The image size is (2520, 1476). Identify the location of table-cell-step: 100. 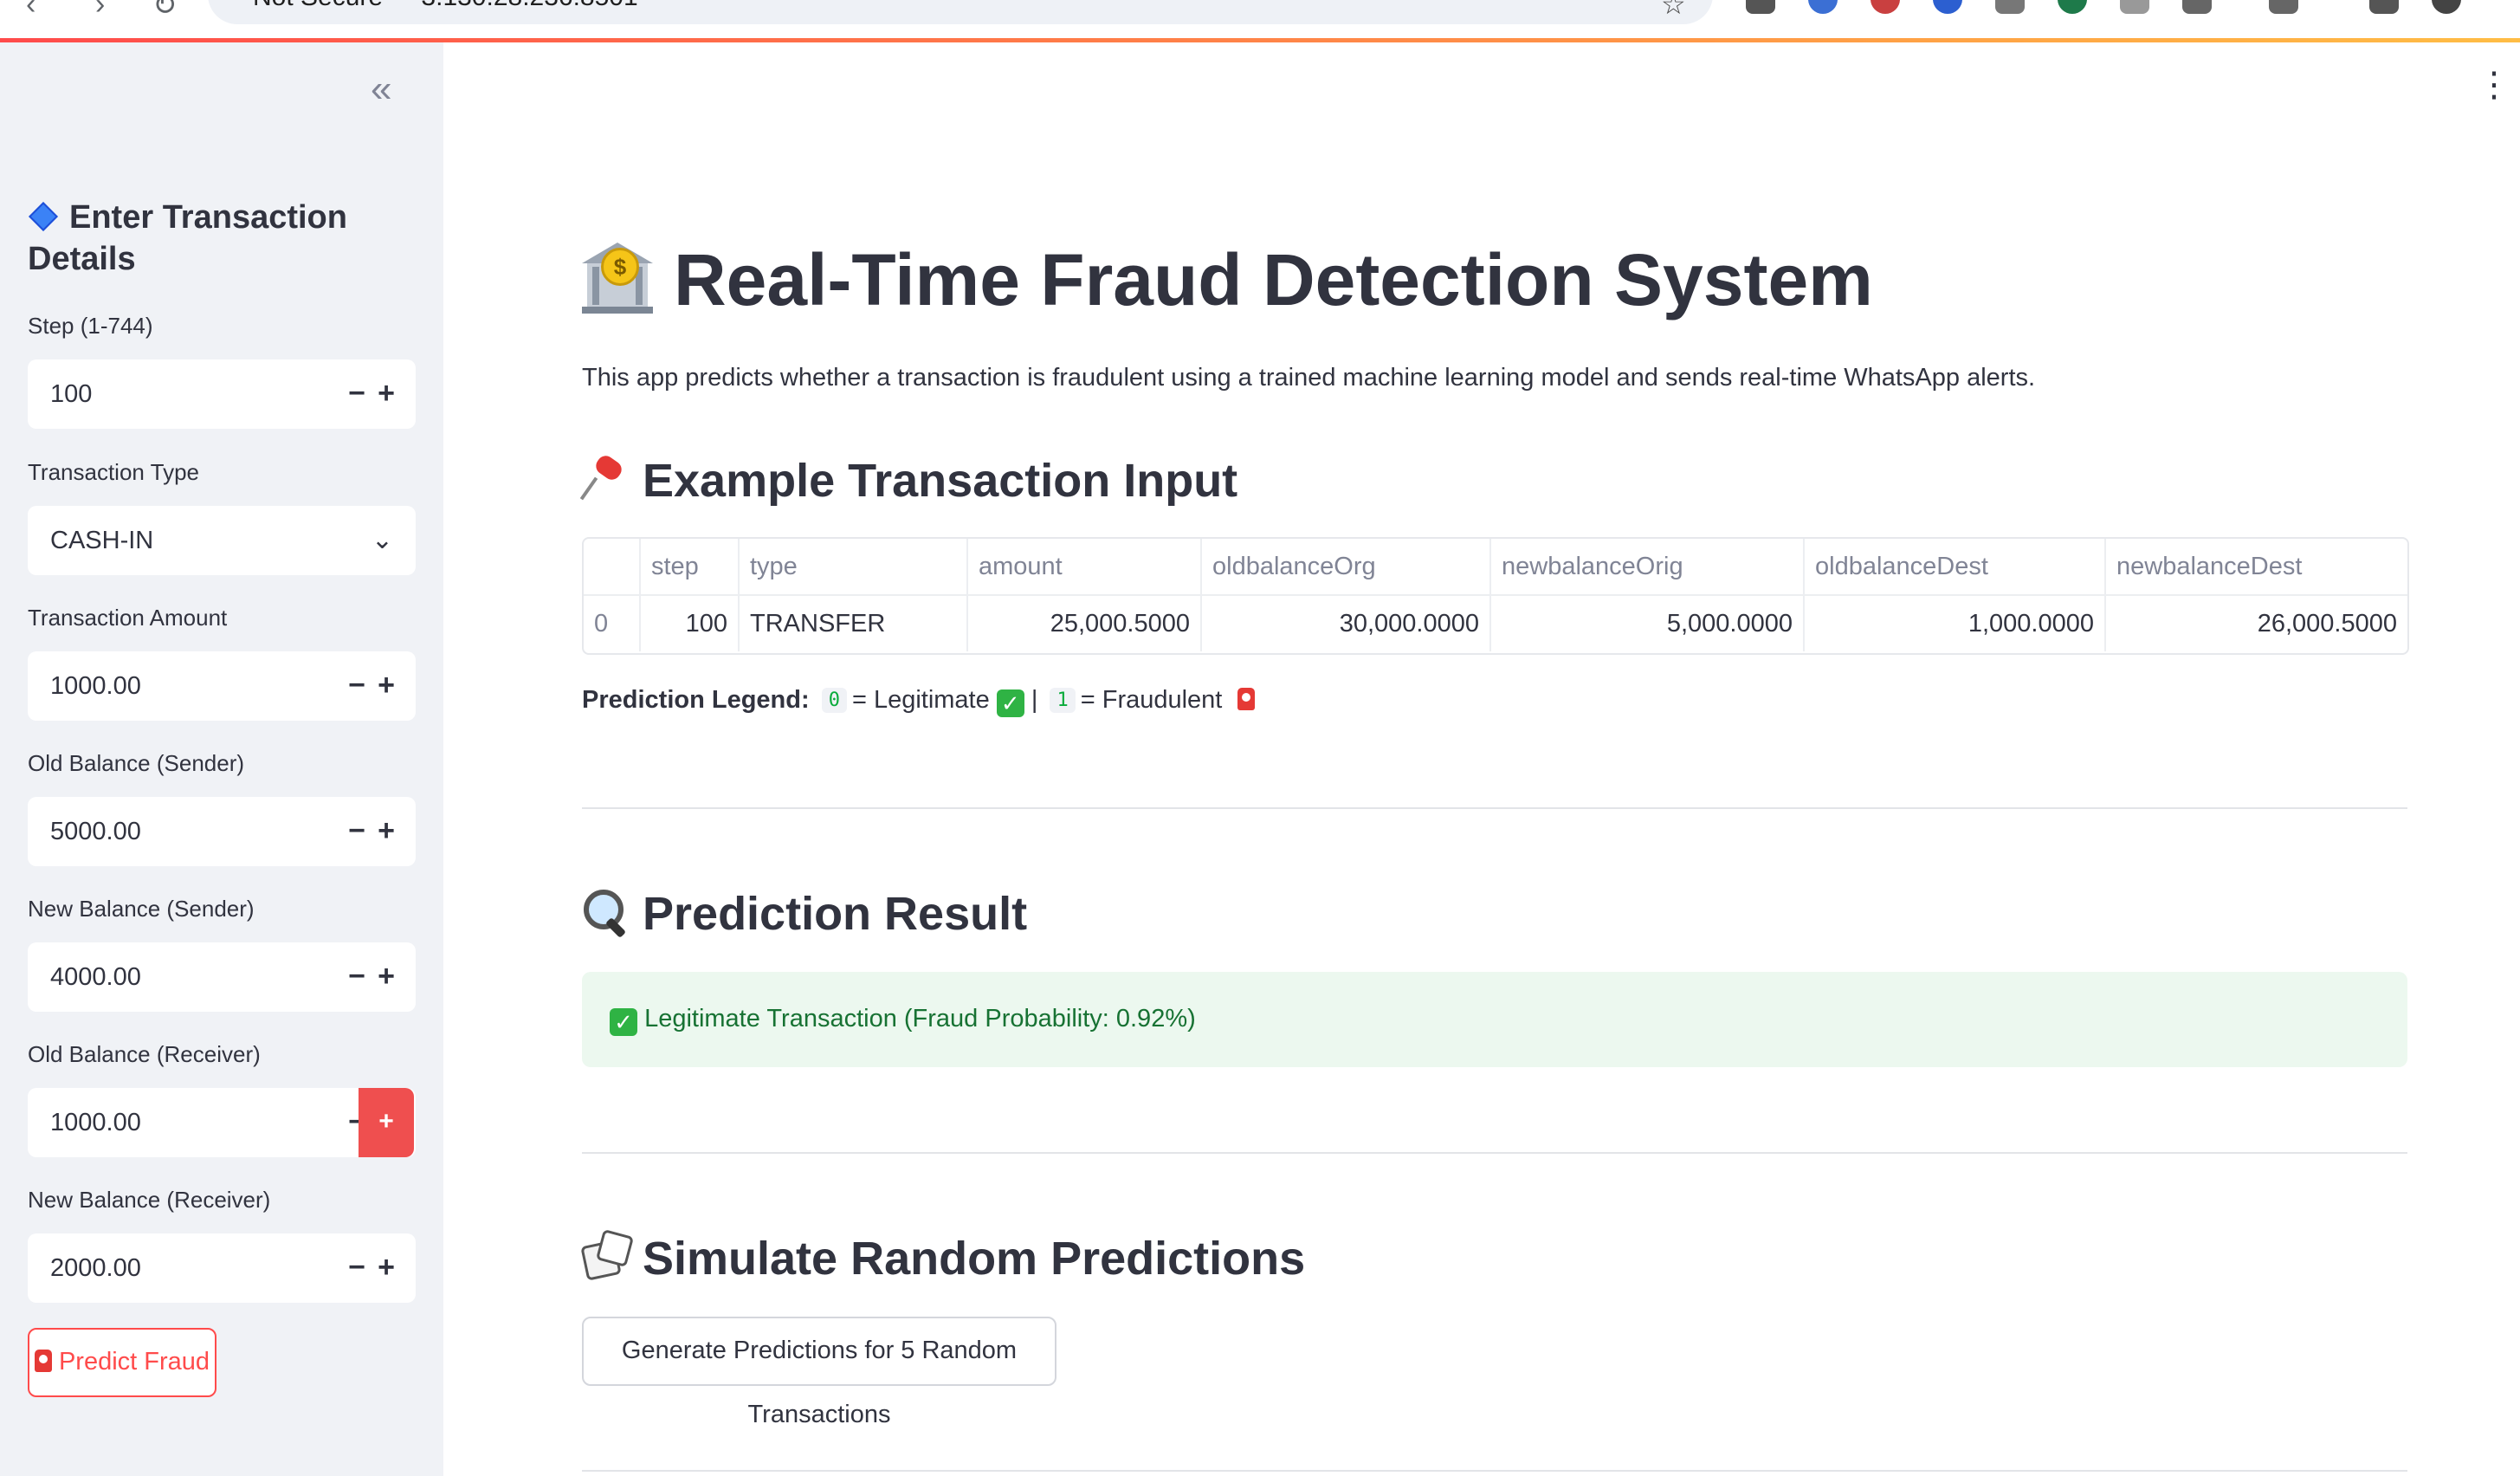
(690, 623).